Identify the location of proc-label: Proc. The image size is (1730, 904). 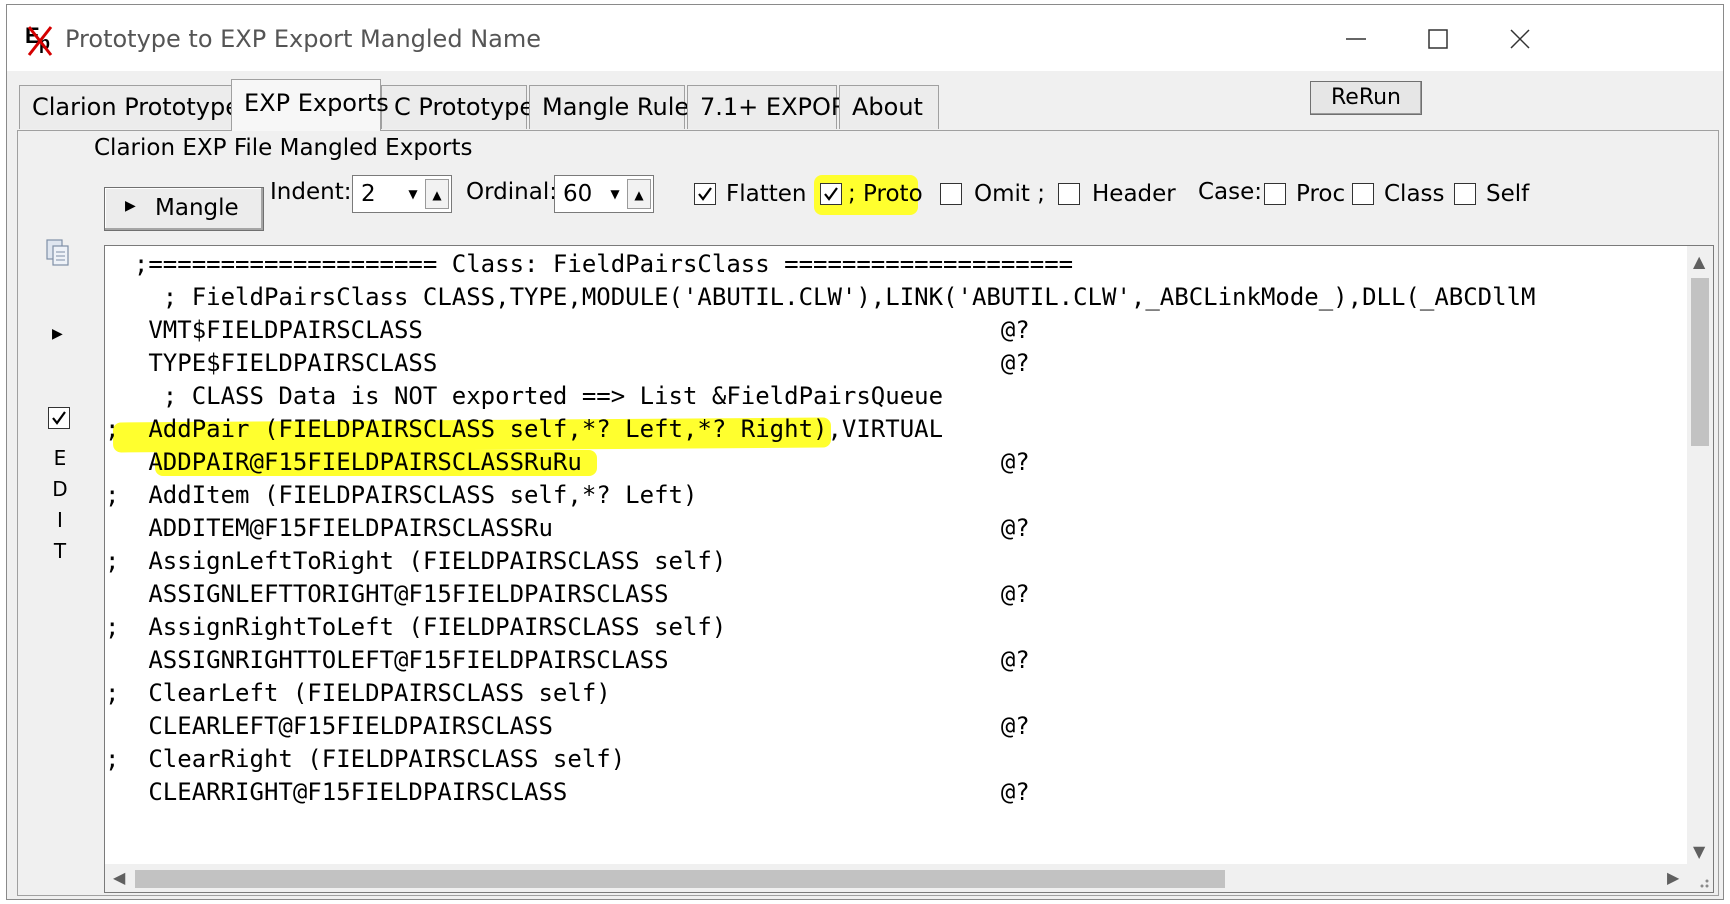
(1321, 194).